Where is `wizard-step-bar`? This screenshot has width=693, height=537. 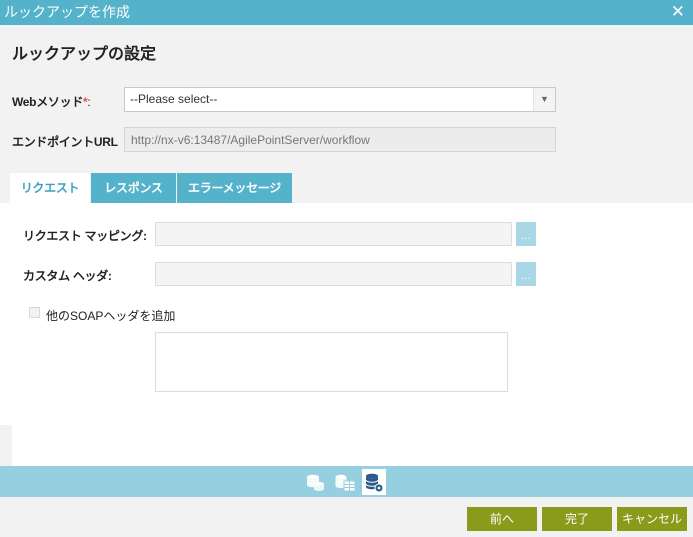 wizard-step-bar is located at coordinates (346, 481).